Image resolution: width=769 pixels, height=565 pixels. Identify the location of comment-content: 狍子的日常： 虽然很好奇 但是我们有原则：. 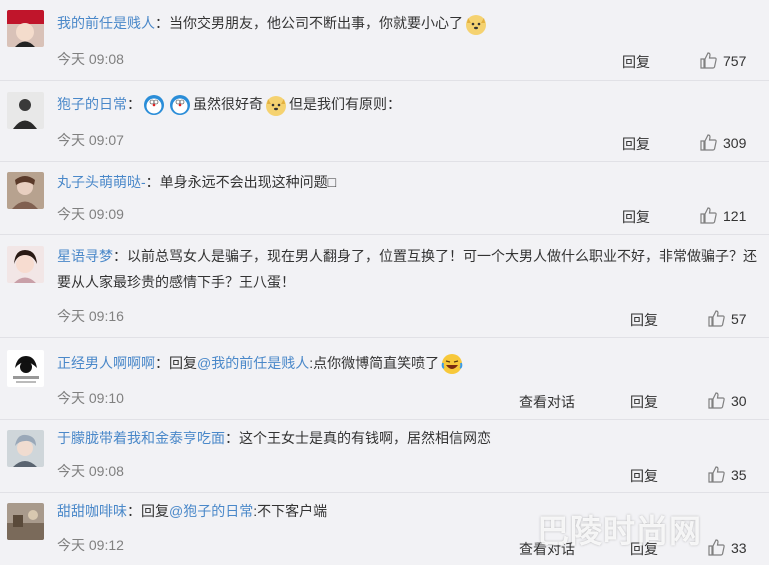
(229, 104).